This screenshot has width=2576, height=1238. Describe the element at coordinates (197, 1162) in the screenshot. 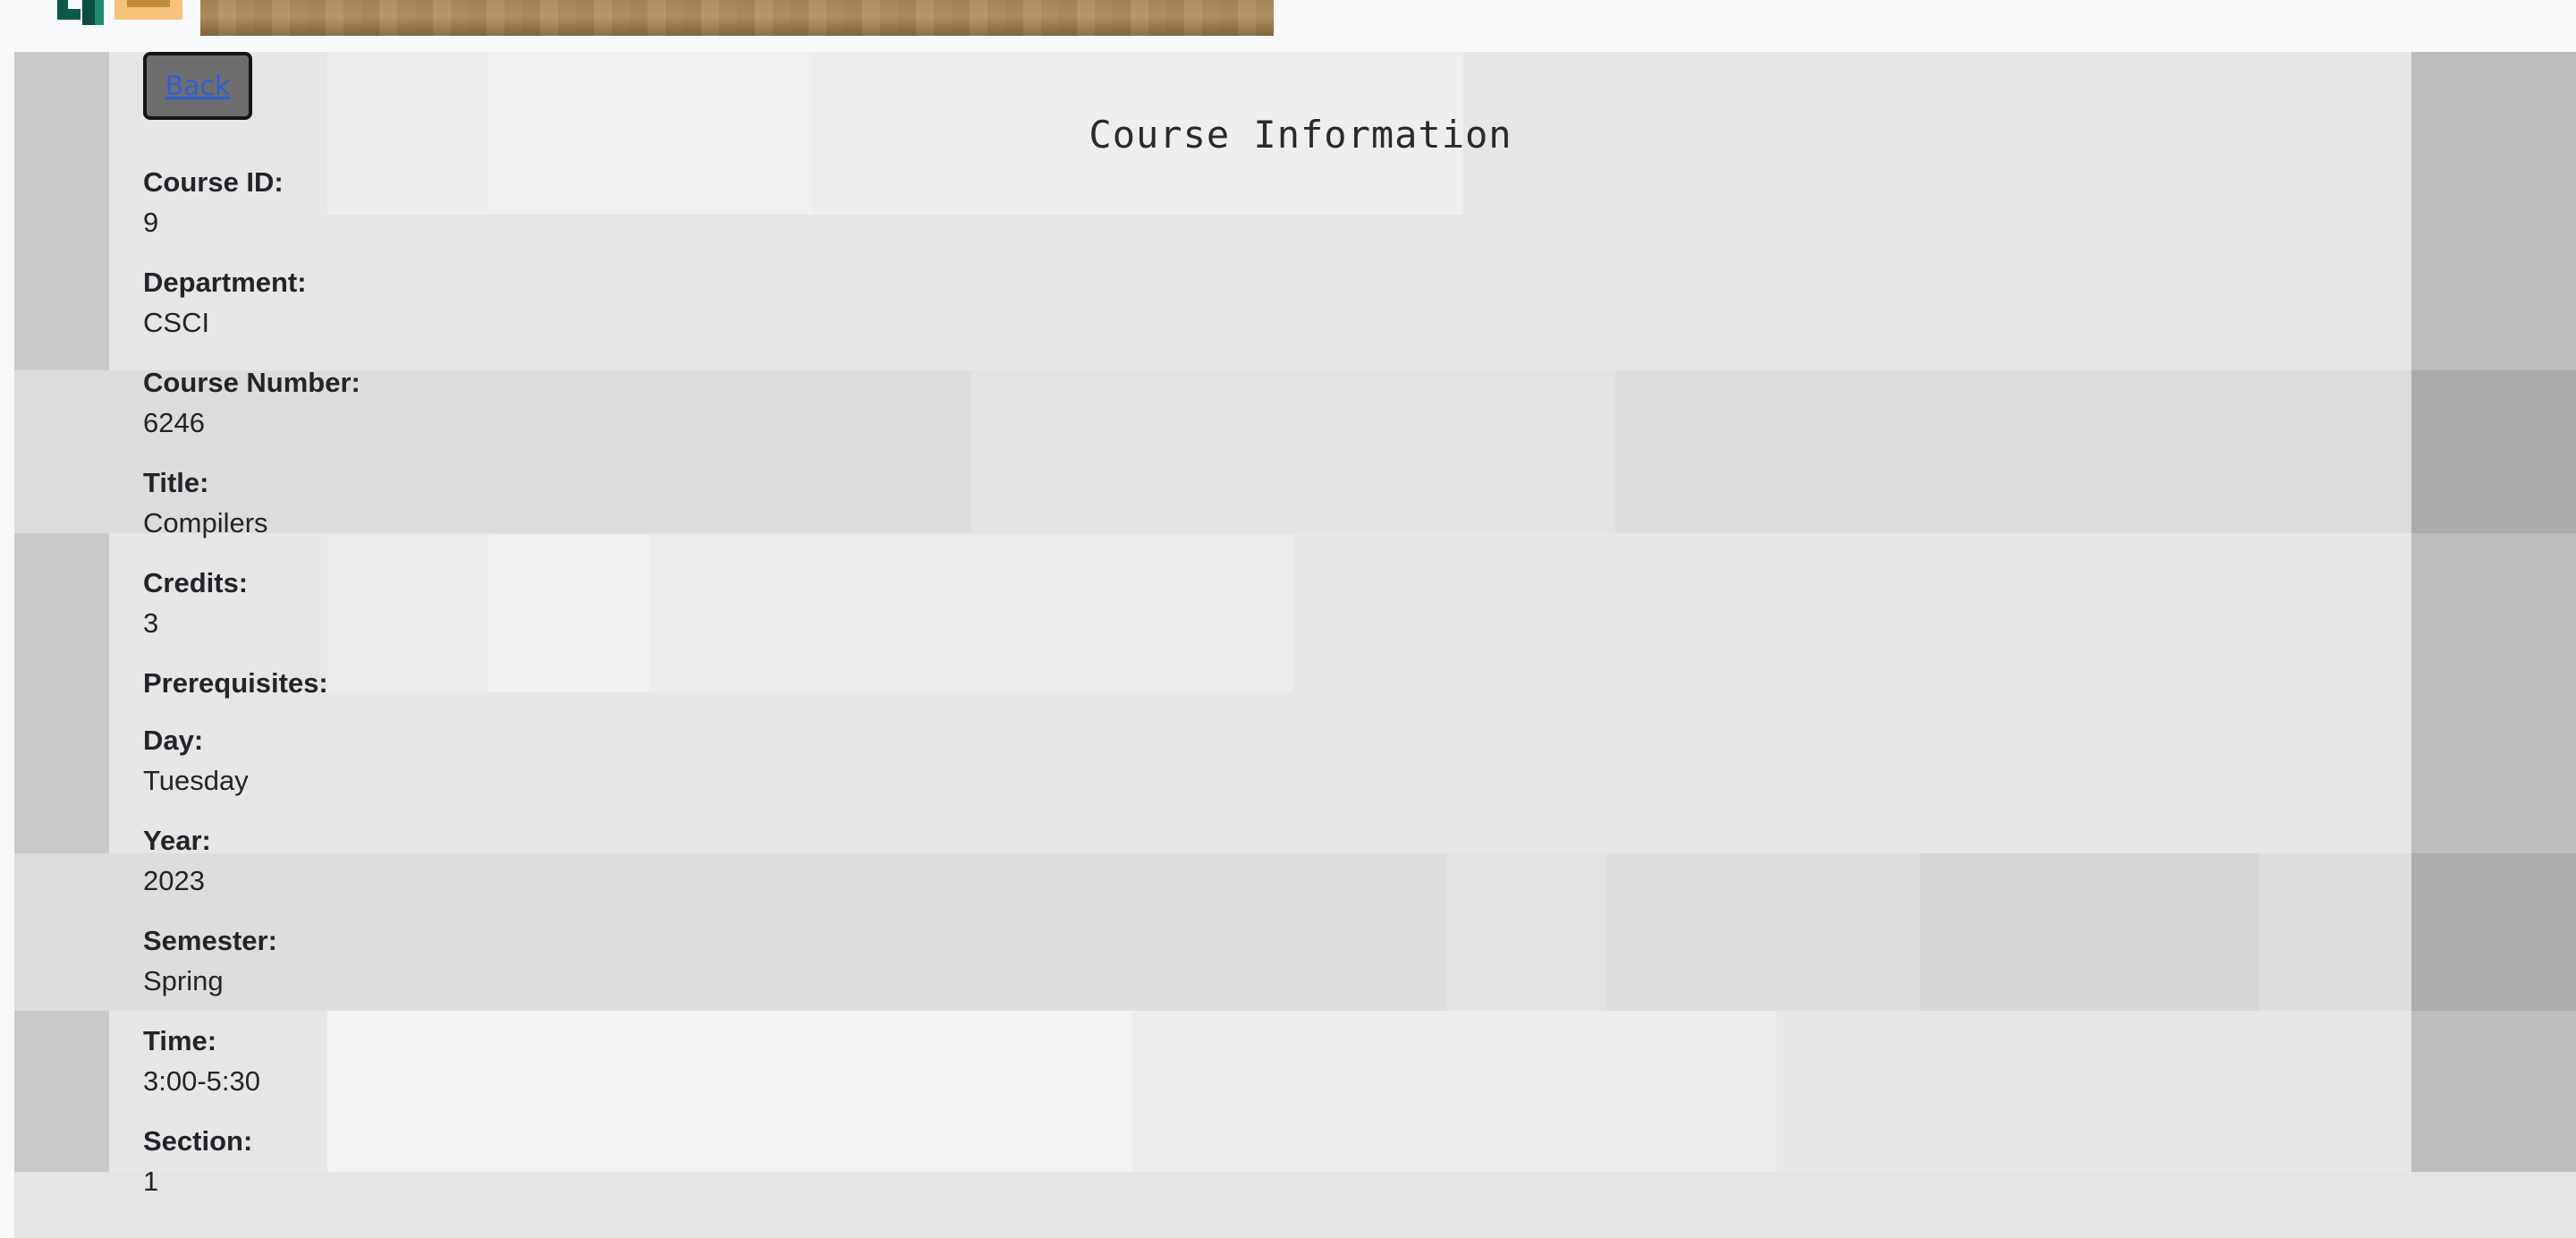

I see `field-section: Section: 1` at that location.